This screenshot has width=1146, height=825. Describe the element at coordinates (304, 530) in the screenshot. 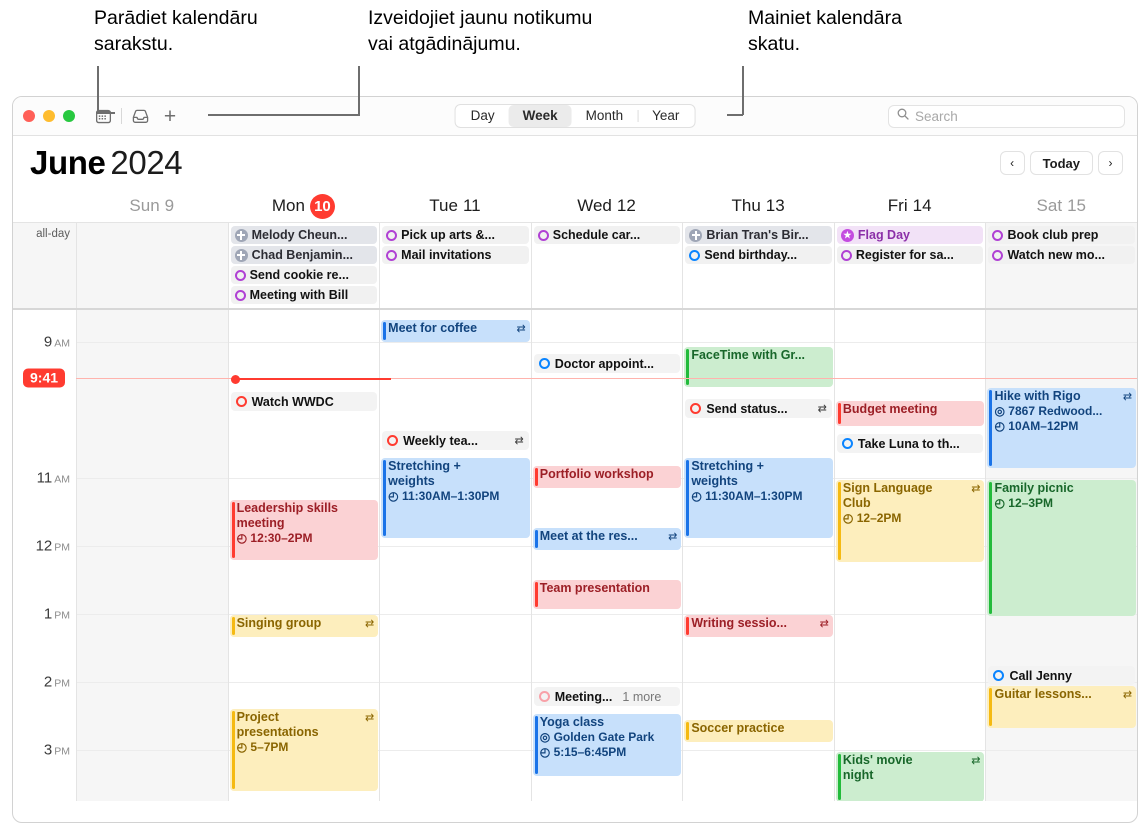

I see `calendar-event: Leadership skills meeting ◴ 12:30–2PM` at that location.